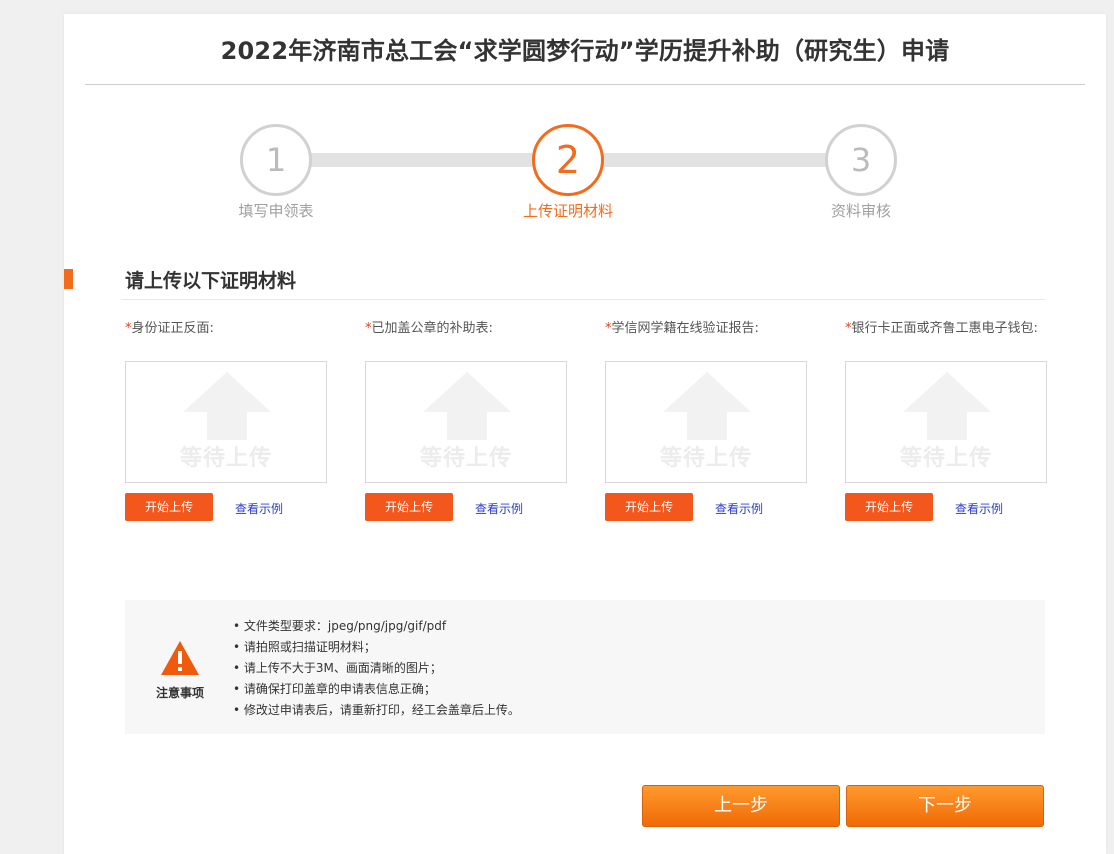 This screenshot has width=1114, height=854. Describe the element at coordinates (276, 211) in the screenshot. I see `step-label: 填写申领表` at that location.